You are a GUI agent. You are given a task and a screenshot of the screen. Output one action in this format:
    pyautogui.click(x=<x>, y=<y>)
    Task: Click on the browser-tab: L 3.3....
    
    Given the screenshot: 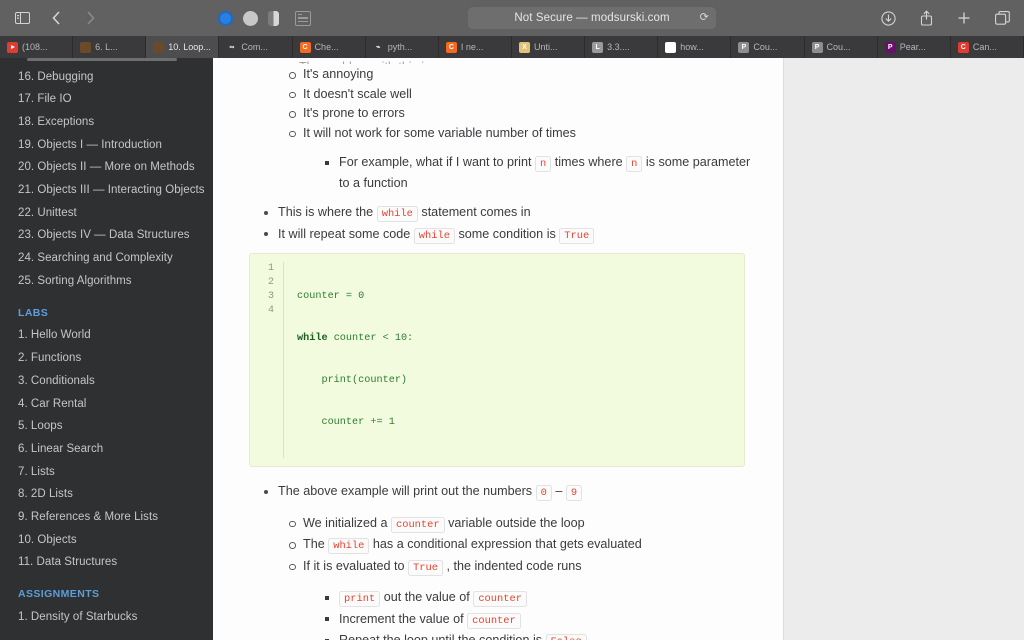 What is the action you would take?
    pyautogui.click(x=622, y=47)
    